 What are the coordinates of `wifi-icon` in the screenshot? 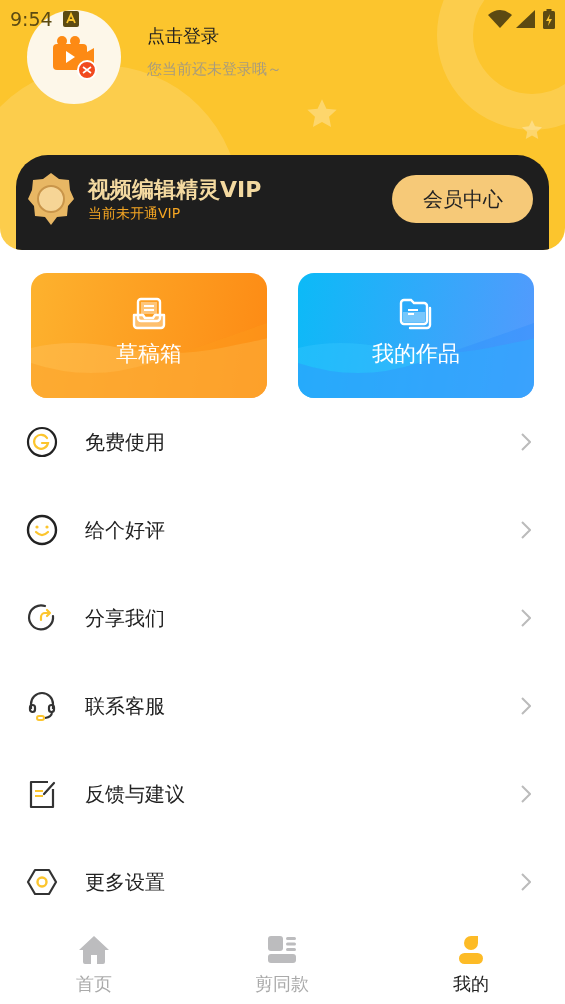 It's located at (500, 19).